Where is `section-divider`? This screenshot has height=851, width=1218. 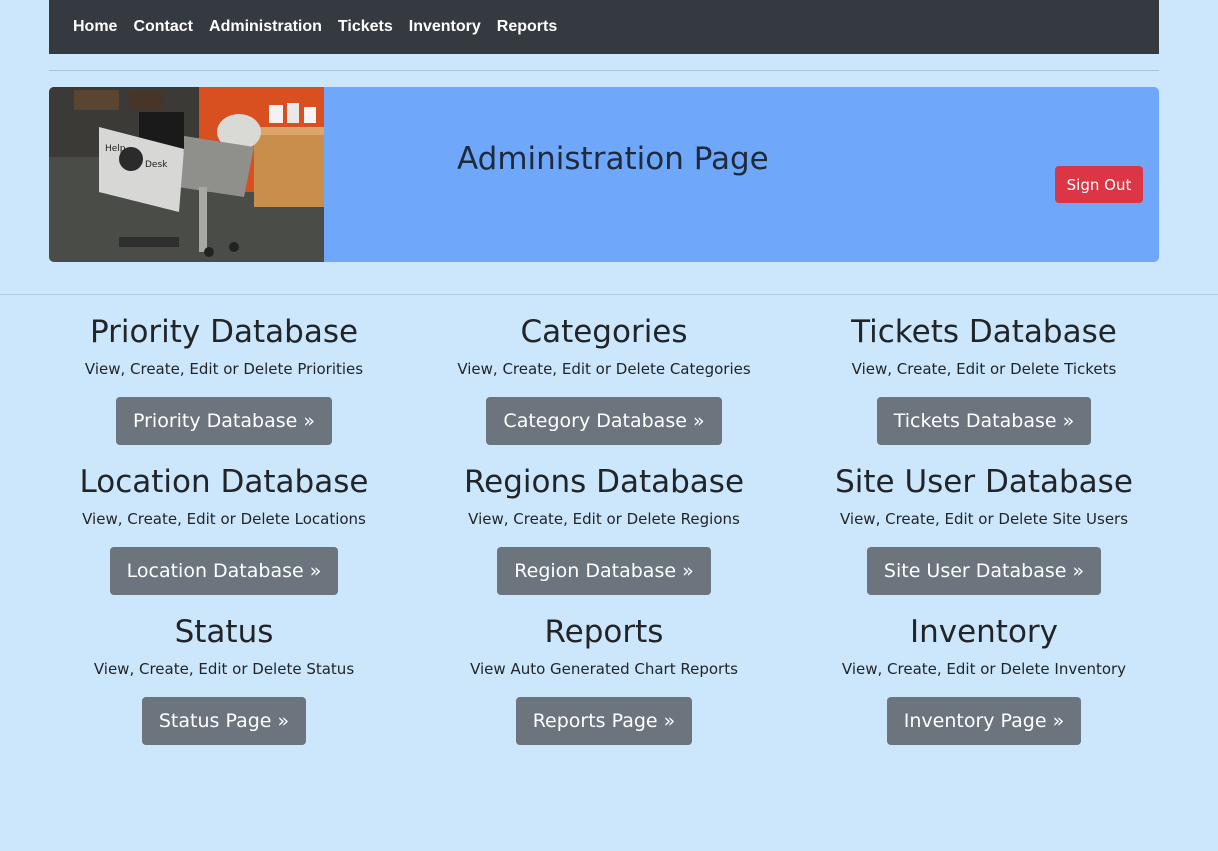 section-divider is located at coordinates (609, 294).